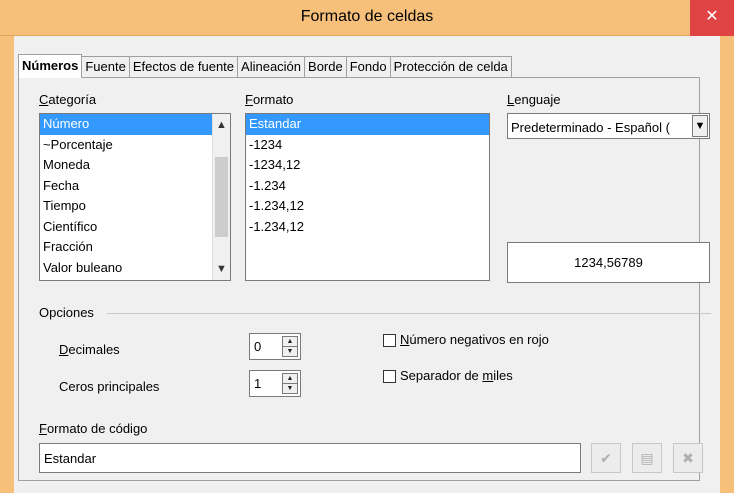 This screenshot has width=734, height=493. I want to click on decimales-spin-buttons: ▲ ▼, so click(290, 346).